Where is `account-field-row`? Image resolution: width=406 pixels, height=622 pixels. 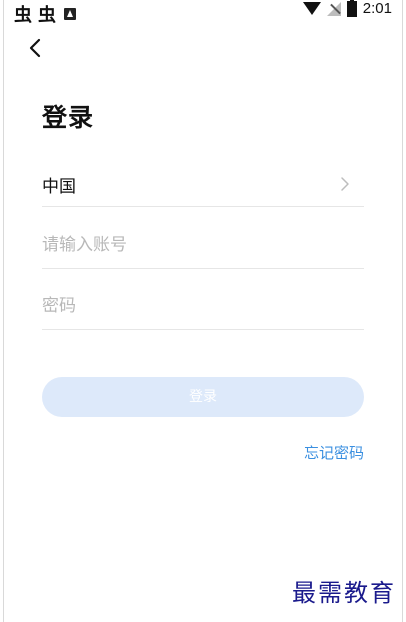 account-field-row is located at coordinates (203, 246).